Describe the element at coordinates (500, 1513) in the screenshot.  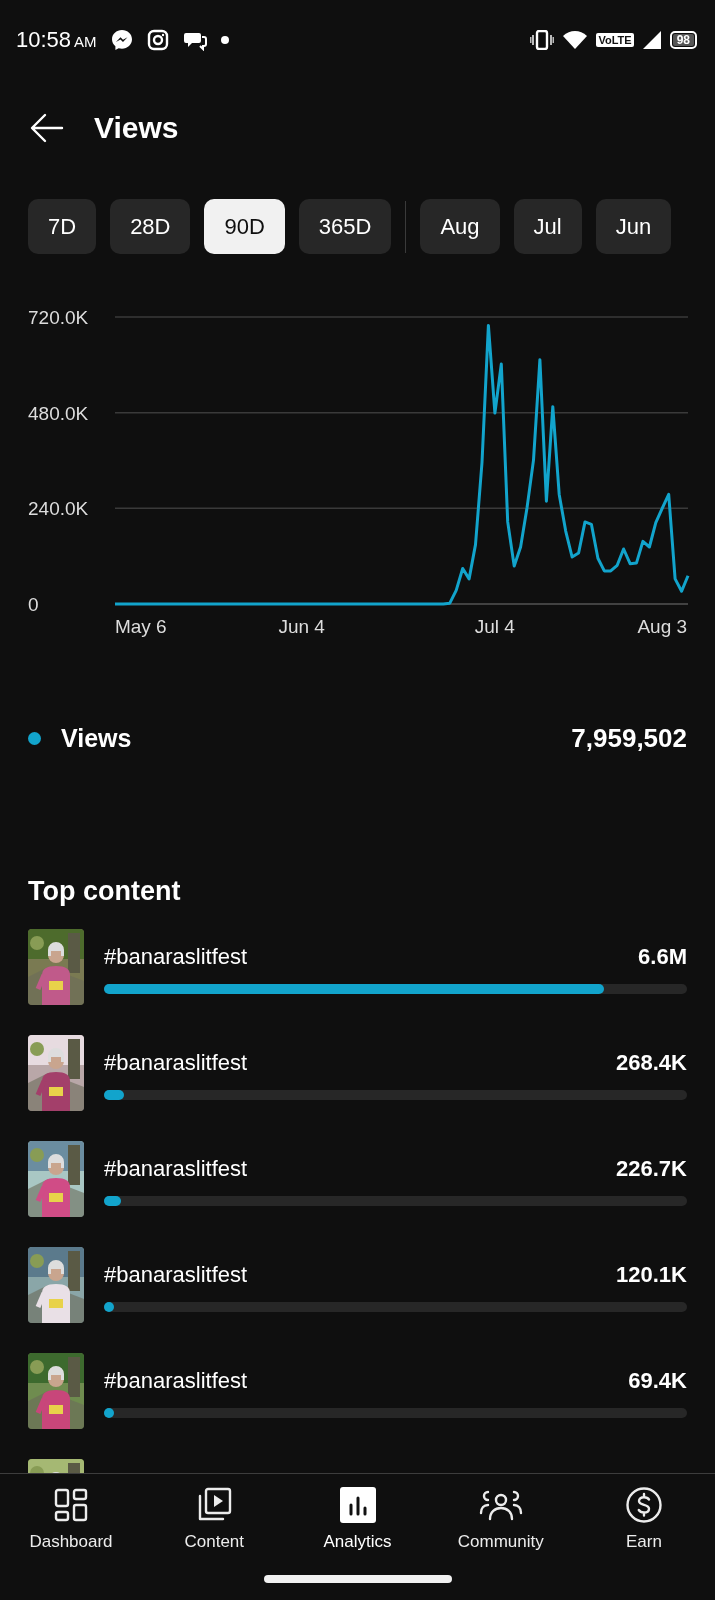
I see `nav-tab: Community` at that location.